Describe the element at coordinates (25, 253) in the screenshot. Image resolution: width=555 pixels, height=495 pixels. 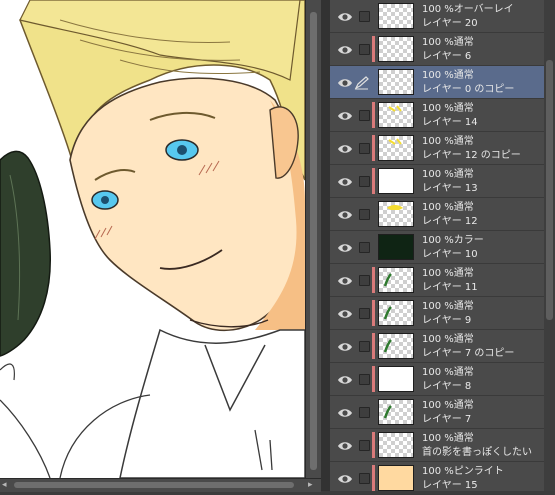
I see `glove-shape` at that location.